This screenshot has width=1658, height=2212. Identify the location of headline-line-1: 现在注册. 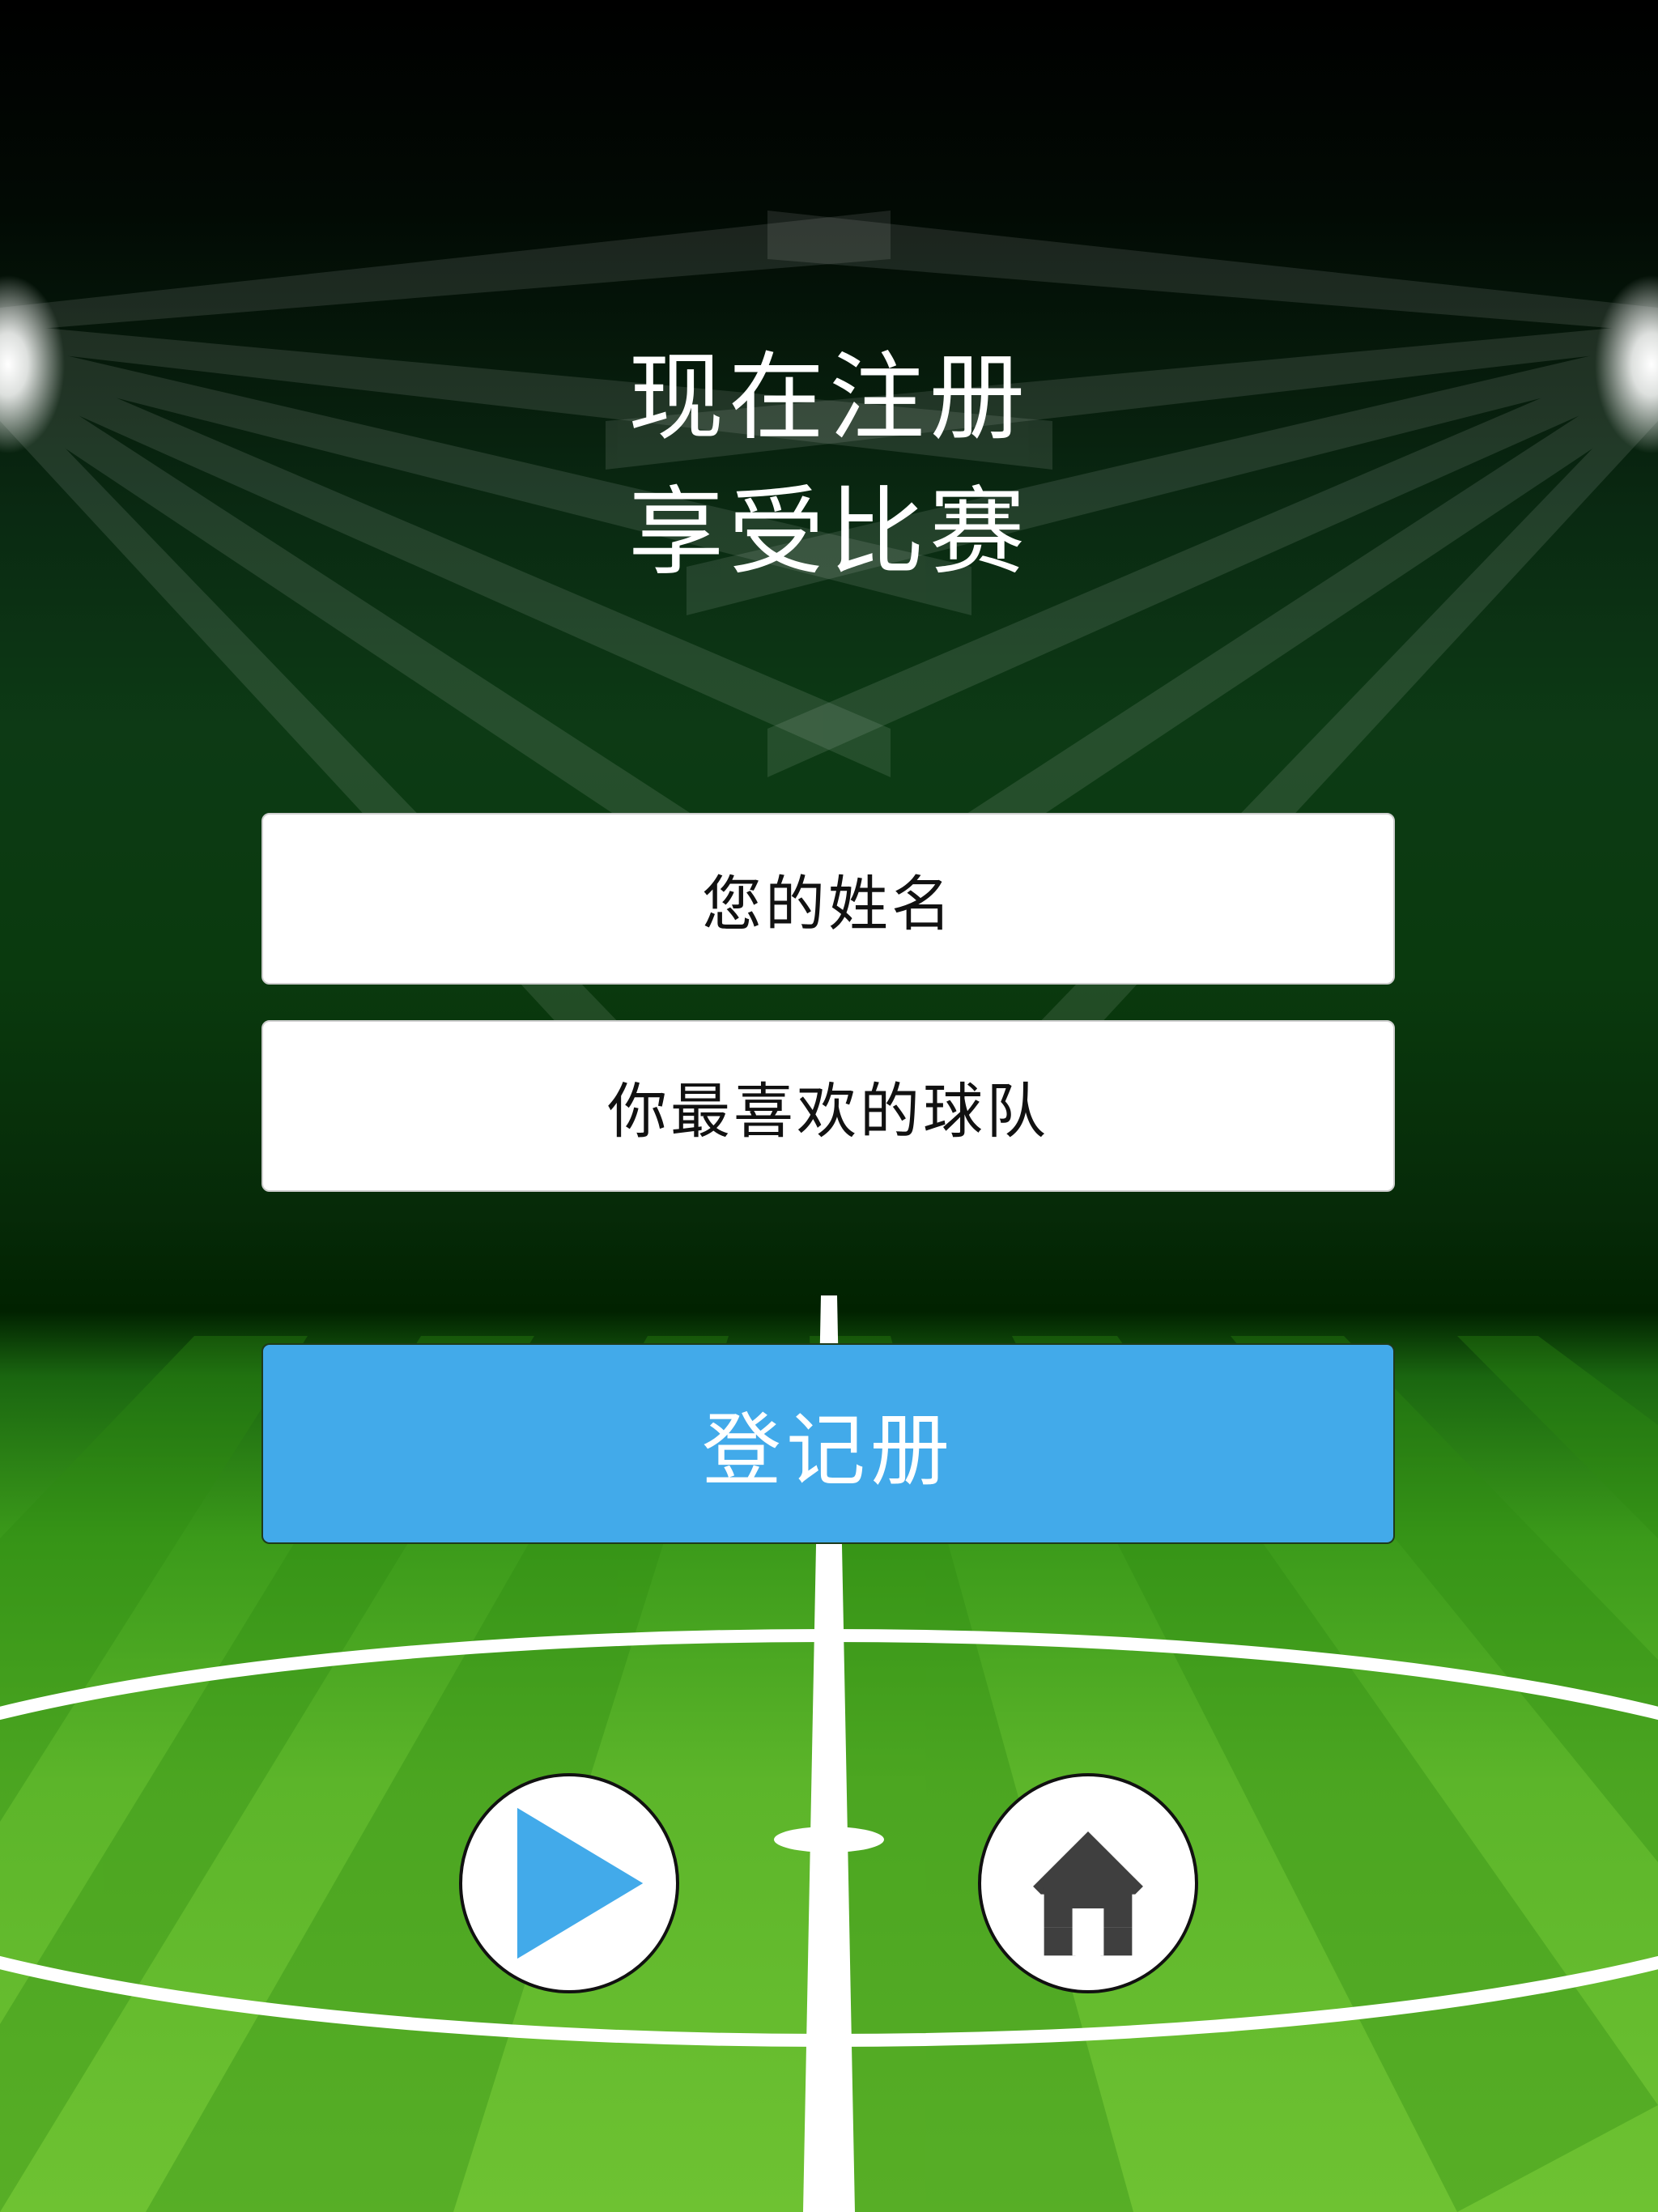
(828, 398).